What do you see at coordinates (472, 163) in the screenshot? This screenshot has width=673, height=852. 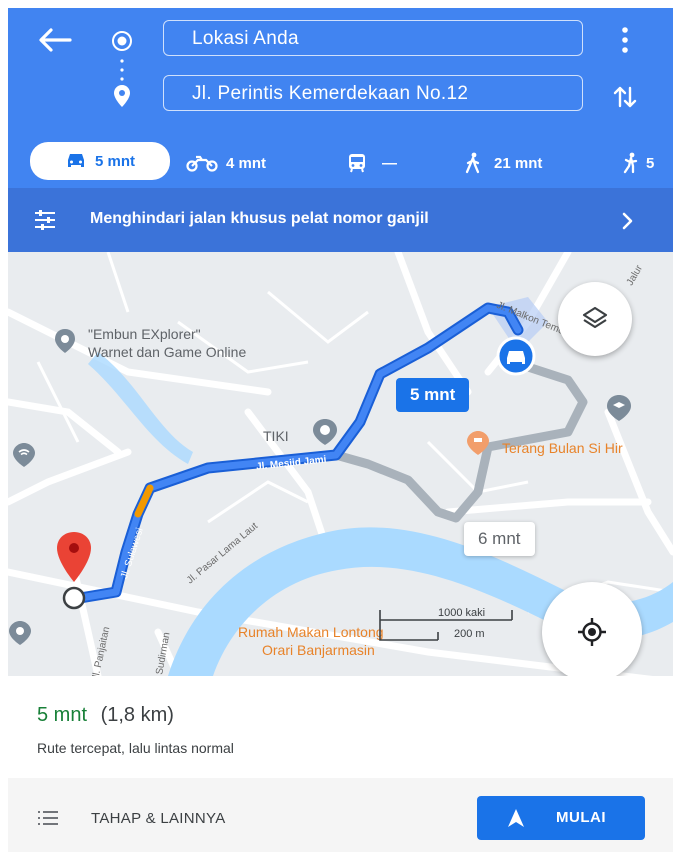 I see `walk-icon` at bounding box center [472, 163].